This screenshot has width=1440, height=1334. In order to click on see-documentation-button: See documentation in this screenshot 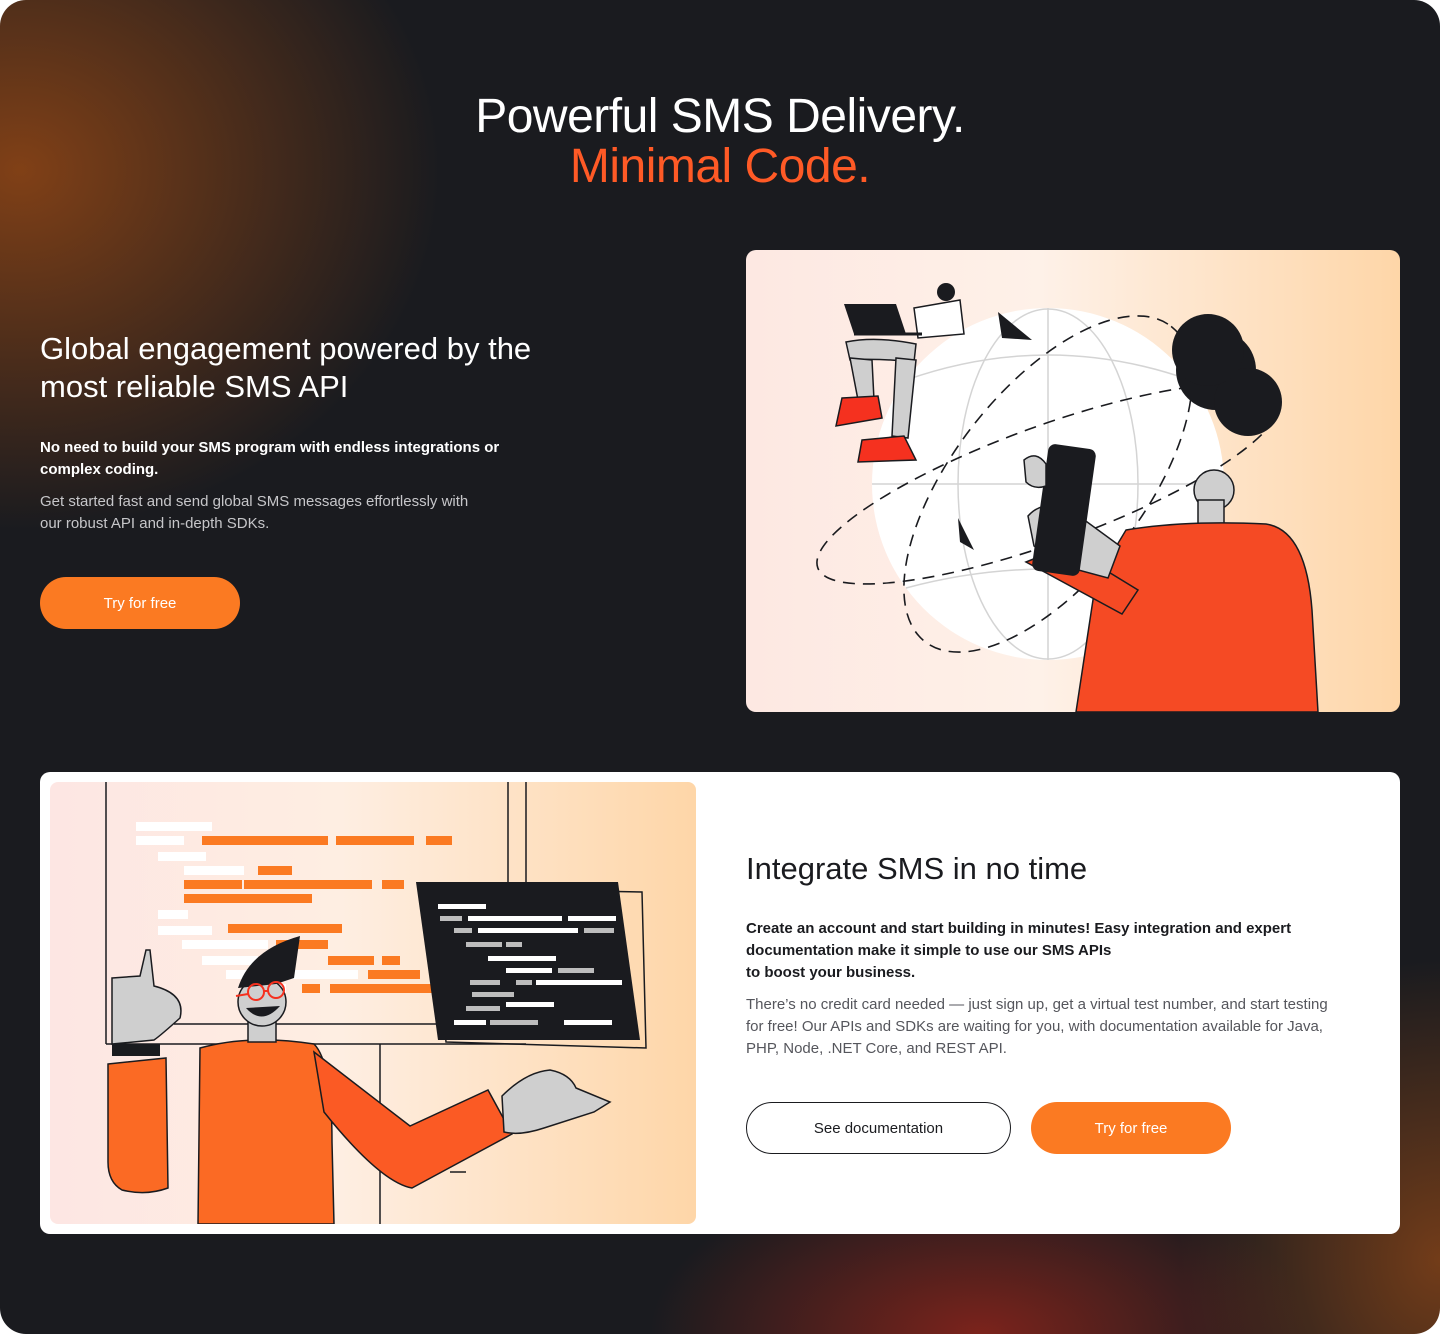, I will do `click(878, 1128)`.